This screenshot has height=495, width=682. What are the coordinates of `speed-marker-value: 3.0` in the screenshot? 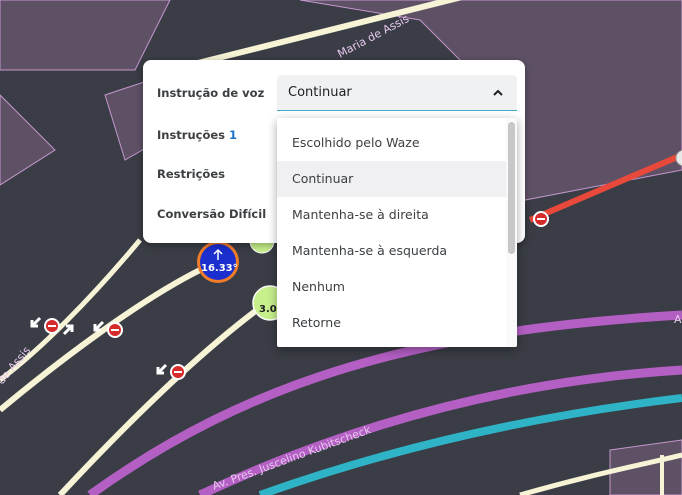 It's located at (268, 309).